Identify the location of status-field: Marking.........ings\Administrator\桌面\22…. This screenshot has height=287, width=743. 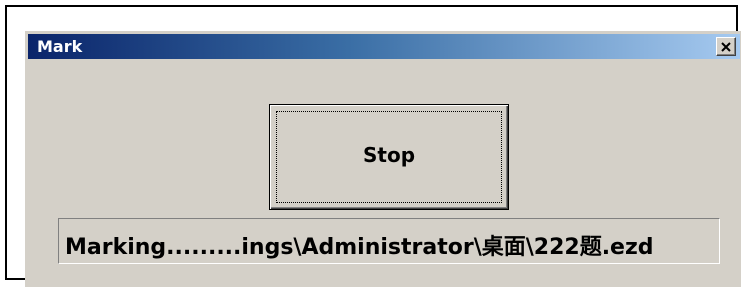
(389, 241).